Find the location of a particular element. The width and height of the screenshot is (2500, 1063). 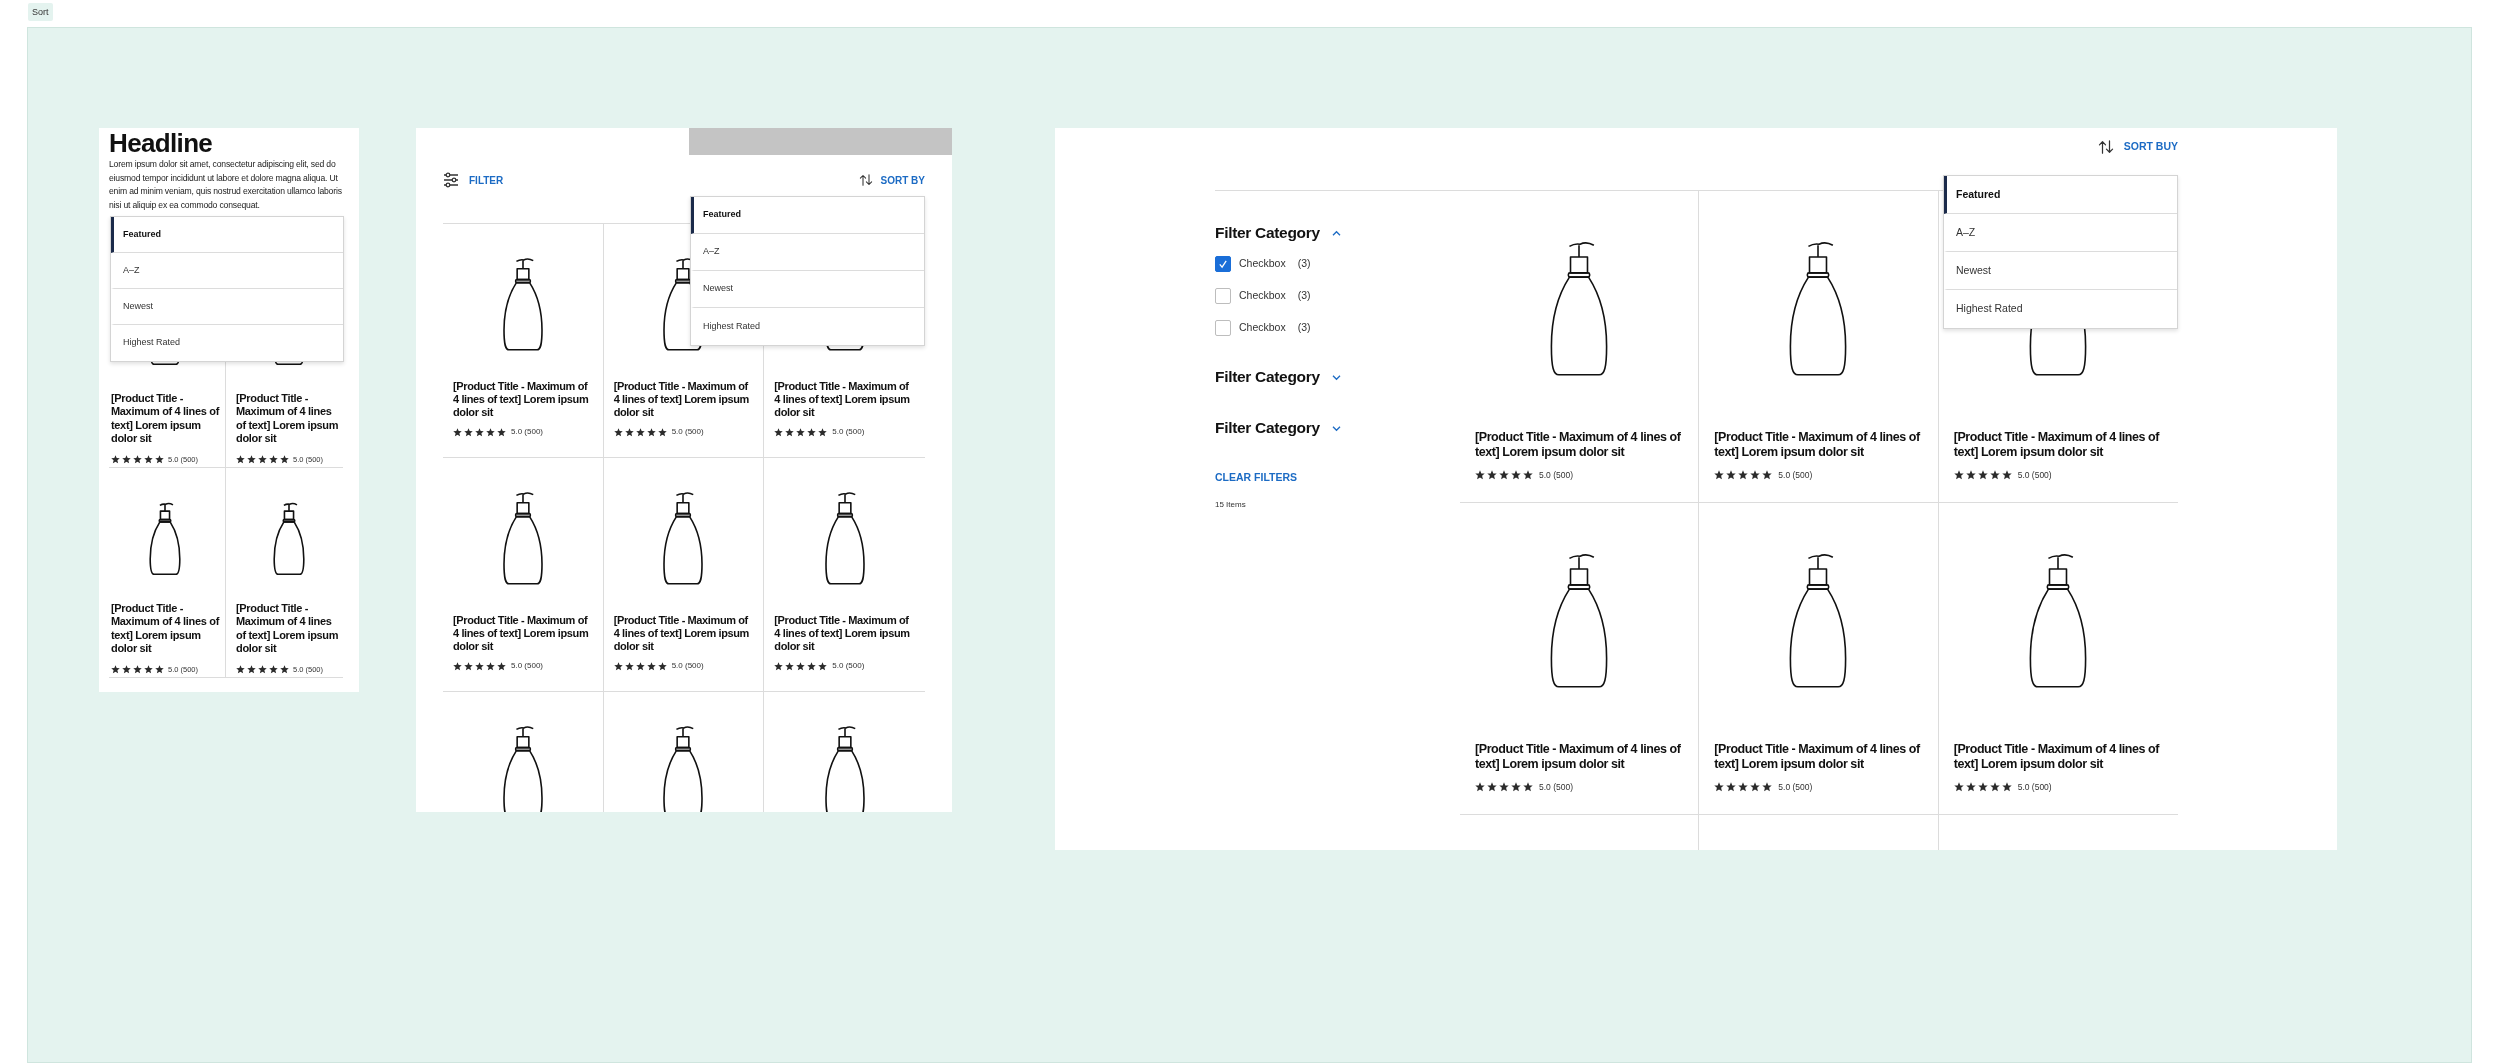

filter-button: FILTER is located at coordinates (473, 180).